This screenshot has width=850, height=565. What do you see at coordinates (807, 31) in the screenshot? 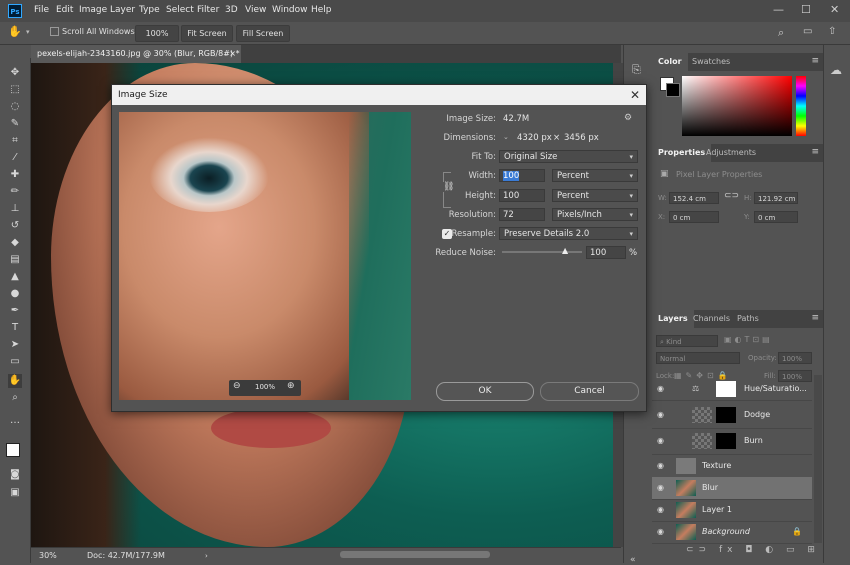
I see `workspace-icon: ▭` at bounding box center [807, 31].